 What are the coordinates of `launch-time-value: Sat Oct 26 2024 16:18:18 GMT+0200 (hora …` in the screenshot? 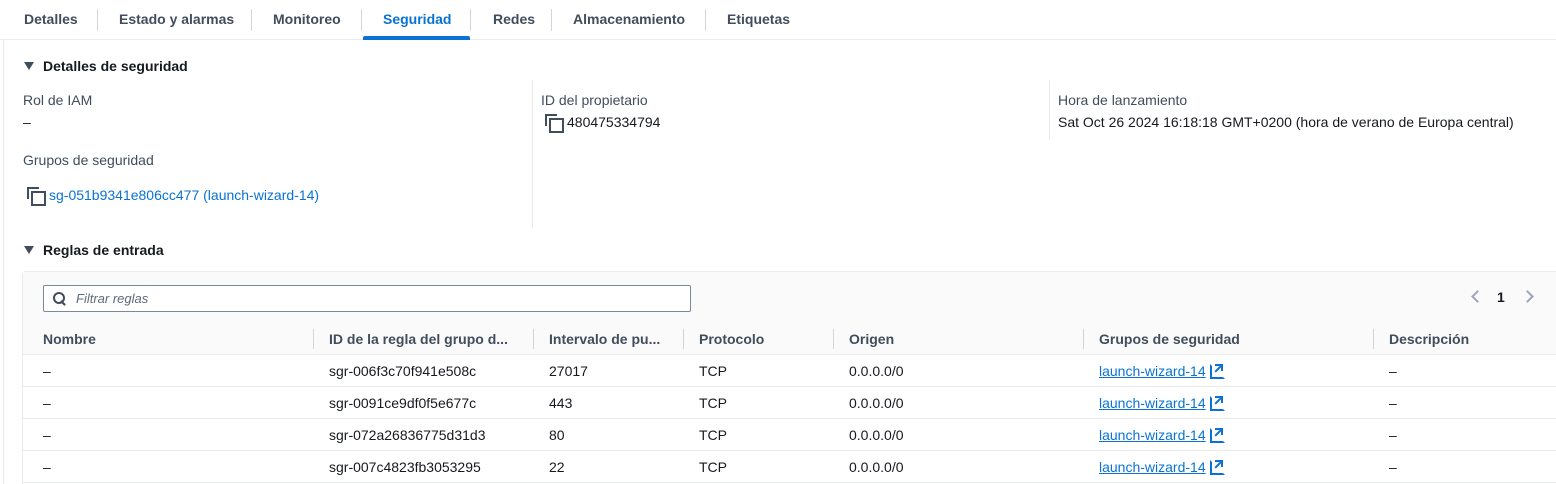 It's located at (1286, 122).